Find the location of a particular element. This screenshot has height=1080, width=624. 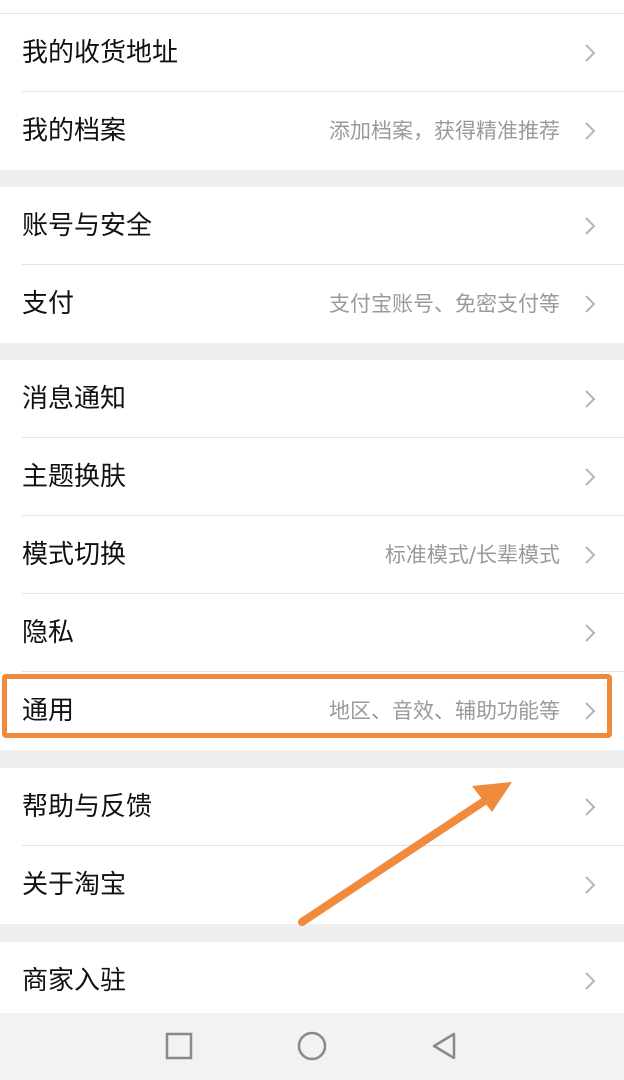

circle-icon is located at coordinates (312, 1046).